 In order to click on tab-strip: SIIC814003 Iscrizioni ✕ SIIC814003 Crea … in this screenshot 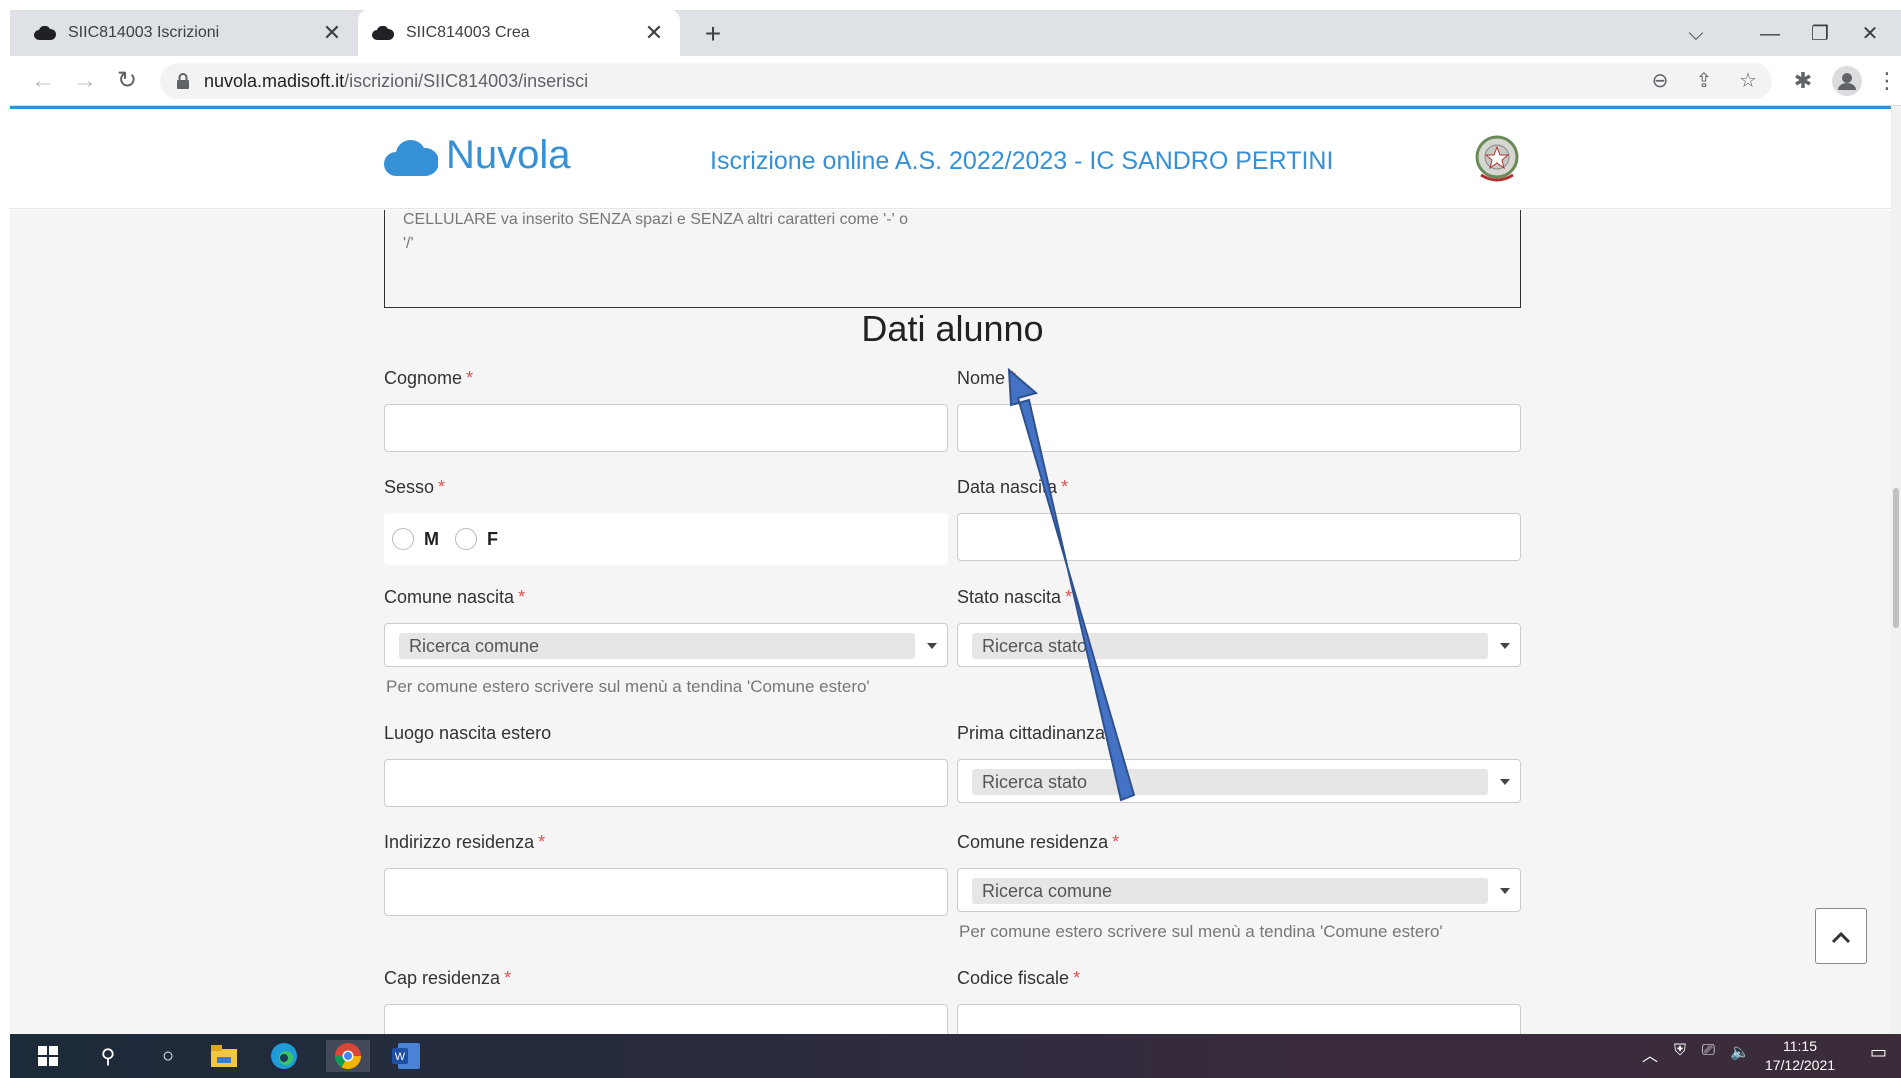, I will do `click(955, 33)`.